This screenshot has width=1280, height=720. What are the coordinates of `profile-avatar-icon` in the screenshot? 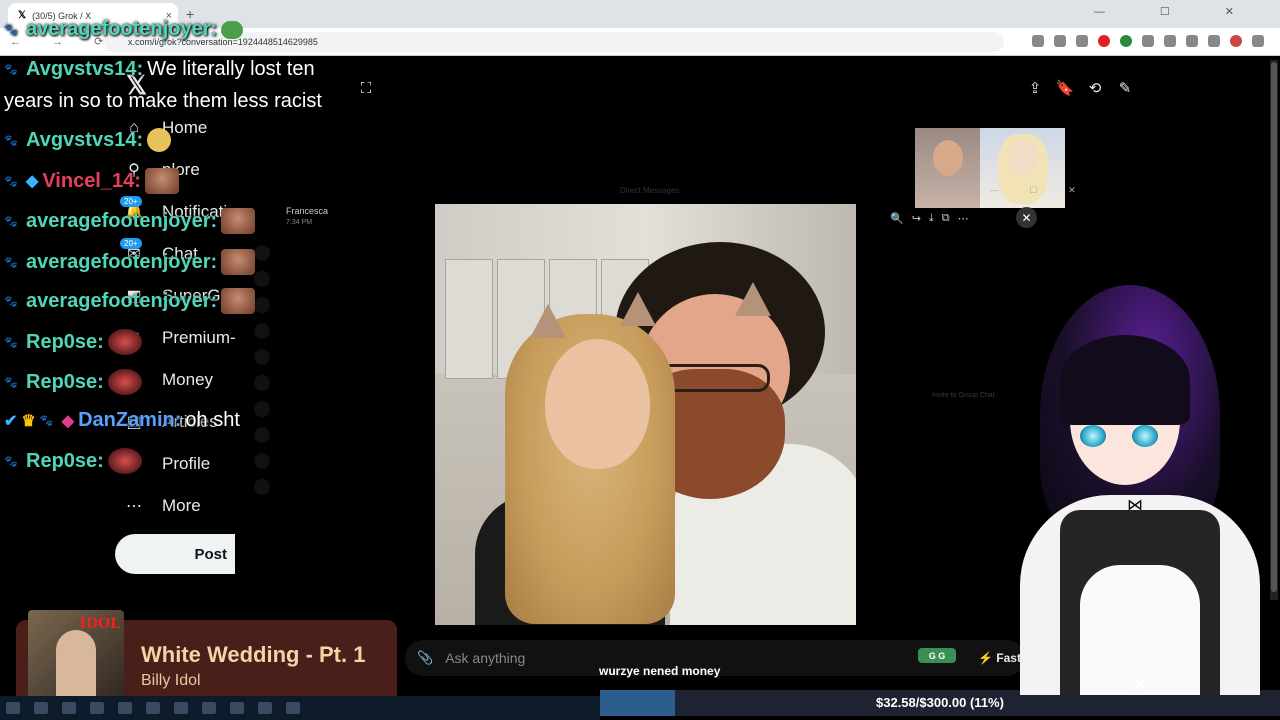 It's located at (1236, 41).